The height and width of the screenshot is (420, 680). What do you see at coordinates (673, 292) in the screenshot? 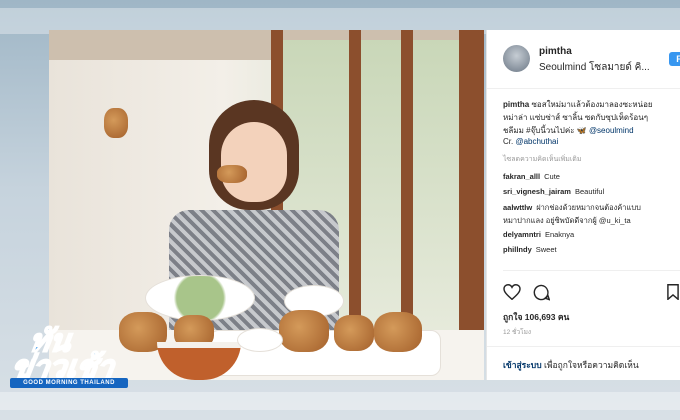
I see `bookmark-icon` at bounding box center [673, 292].